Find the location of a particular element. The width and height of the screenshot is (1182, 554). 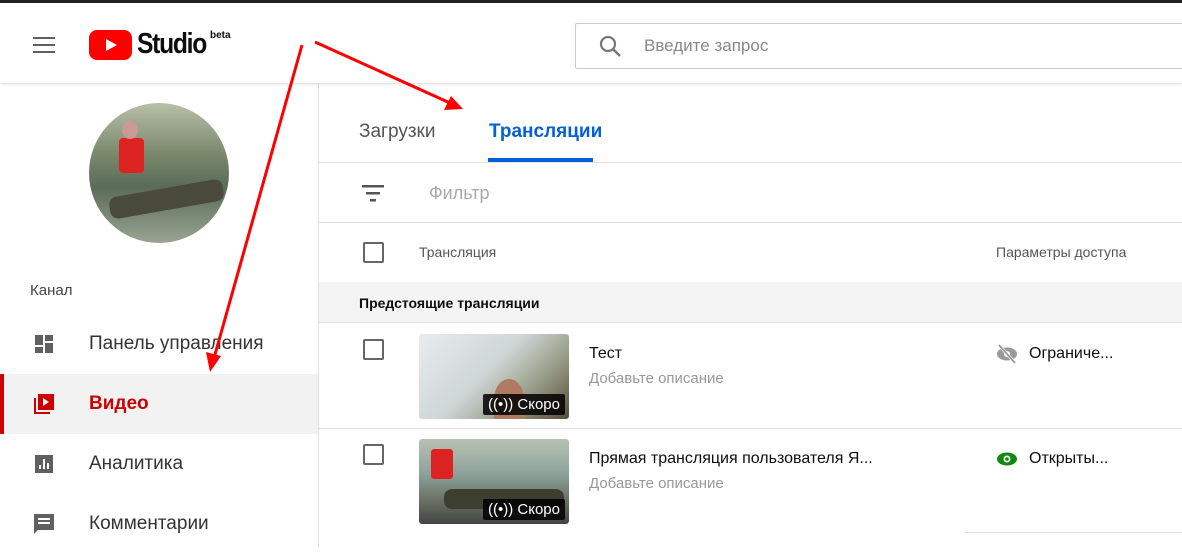

logo-text: Studio is located at coordinates (172, 44).